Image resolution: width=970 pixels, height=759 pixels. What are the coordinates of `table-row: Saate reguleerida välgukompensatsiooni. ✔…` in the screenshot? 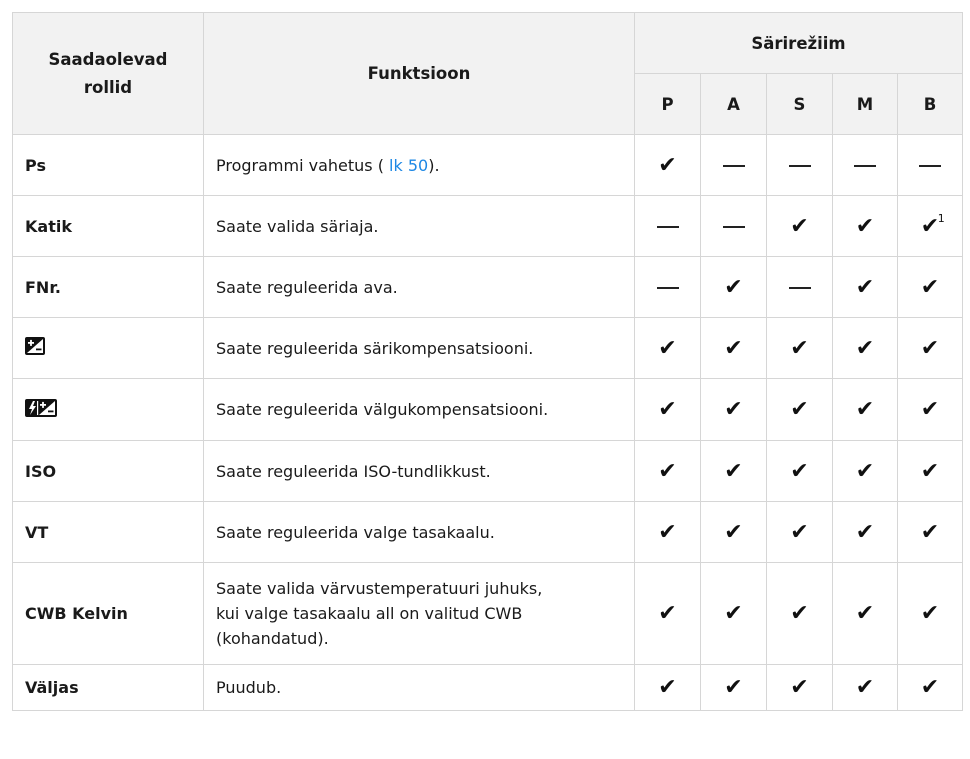 It's located at (488, 409).